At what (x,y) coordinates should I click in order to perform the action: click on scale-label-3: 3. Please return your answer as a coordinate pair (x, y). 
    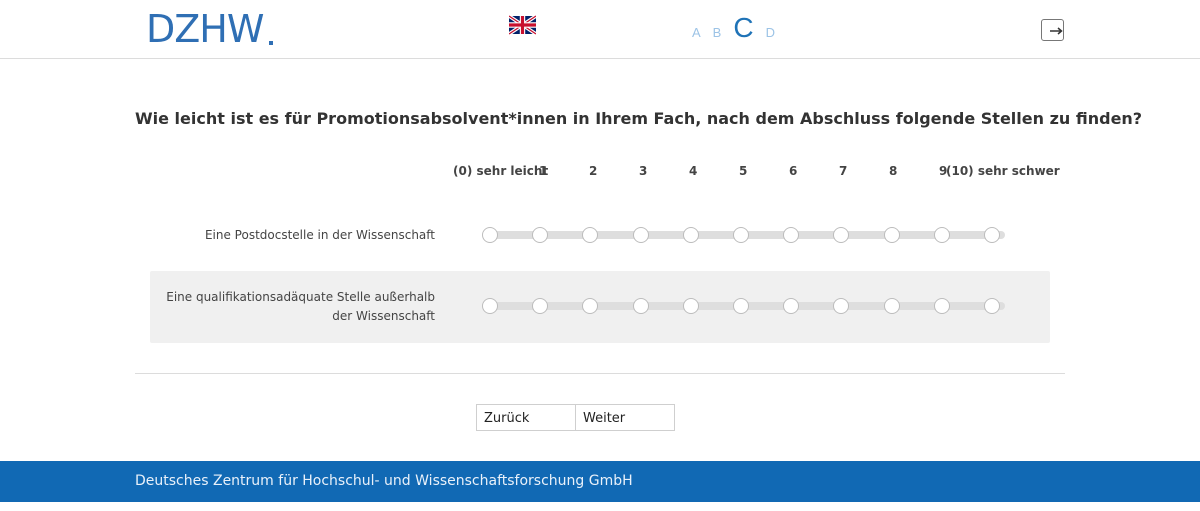
    Looking at the image, I should click on (643, 171).